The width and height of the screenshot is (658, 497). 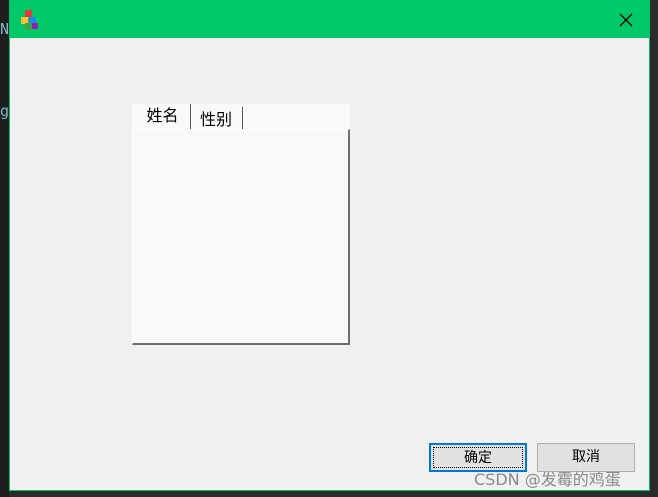 I want to click on background-editor-char: N, so click(x=5, y=29).